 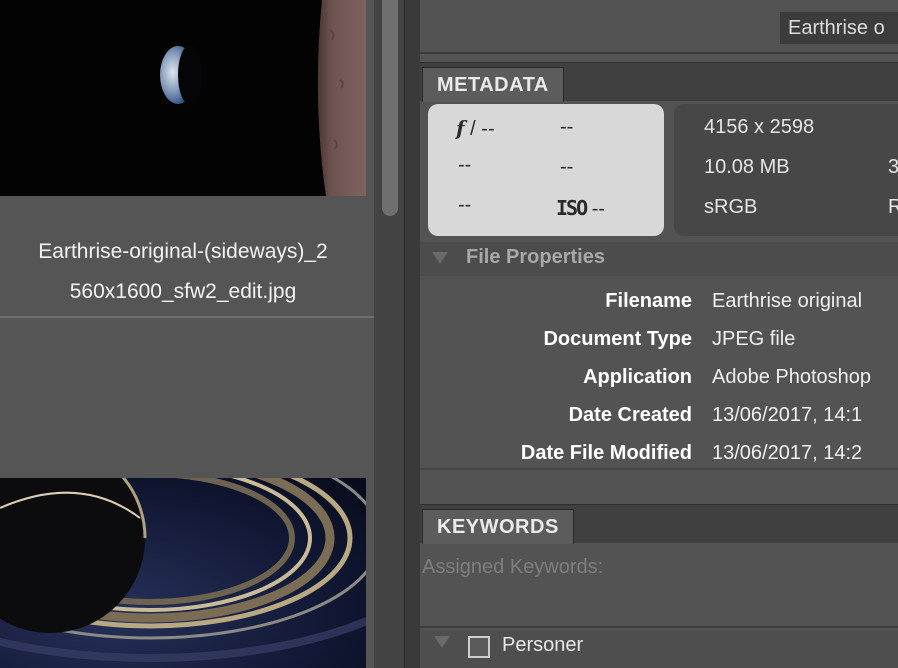 I want to click on property-value: 13/06/2017, 14:1, so click(x=787, y=415).